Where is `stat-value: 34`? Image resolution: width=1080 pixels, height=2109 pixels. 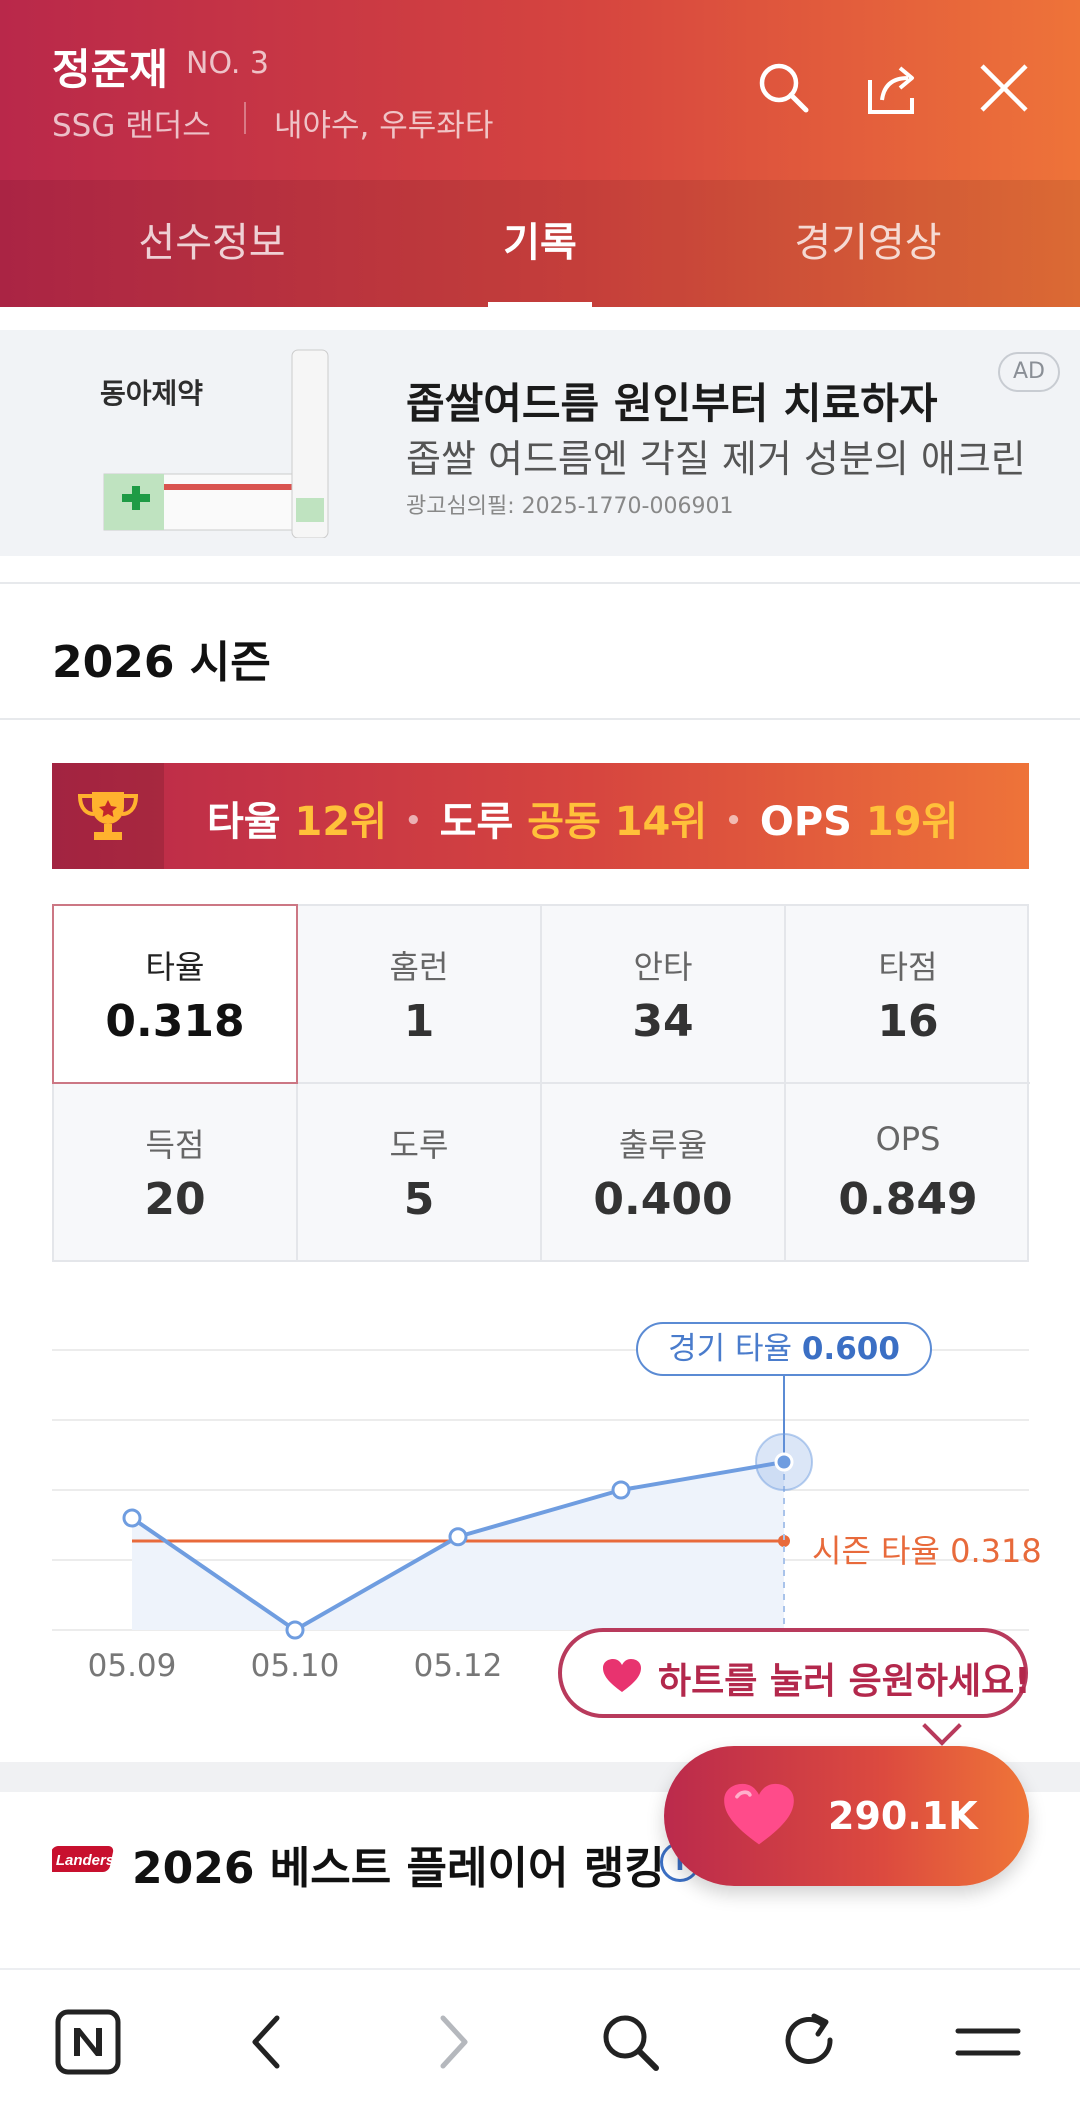
stat-value: 34 is located at coordinates (663, 1021).